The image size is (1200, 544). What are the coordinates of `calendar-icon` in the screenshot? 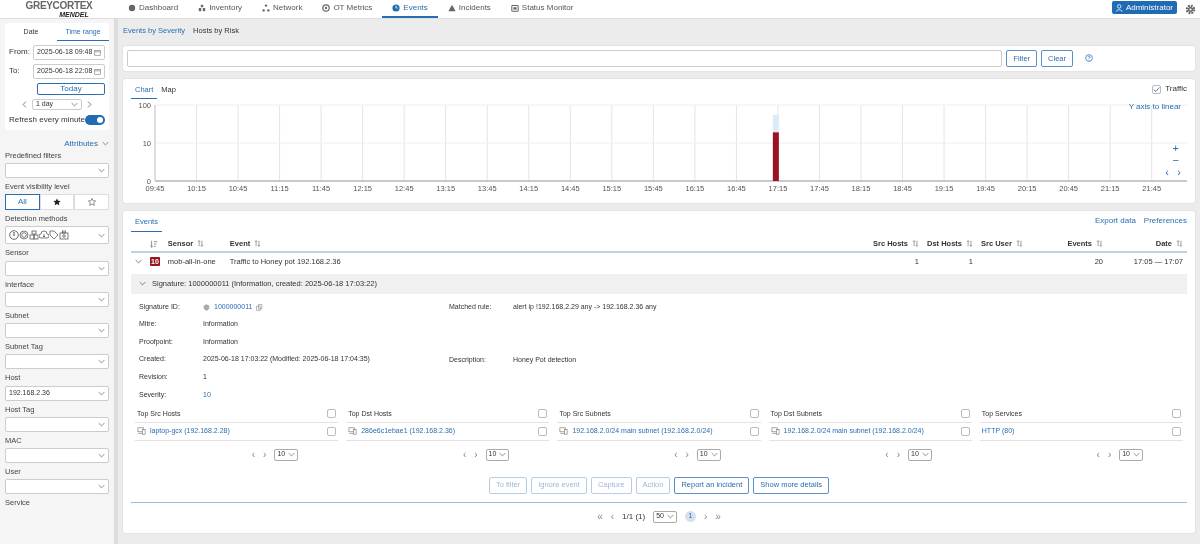 It's located at (97, 71).